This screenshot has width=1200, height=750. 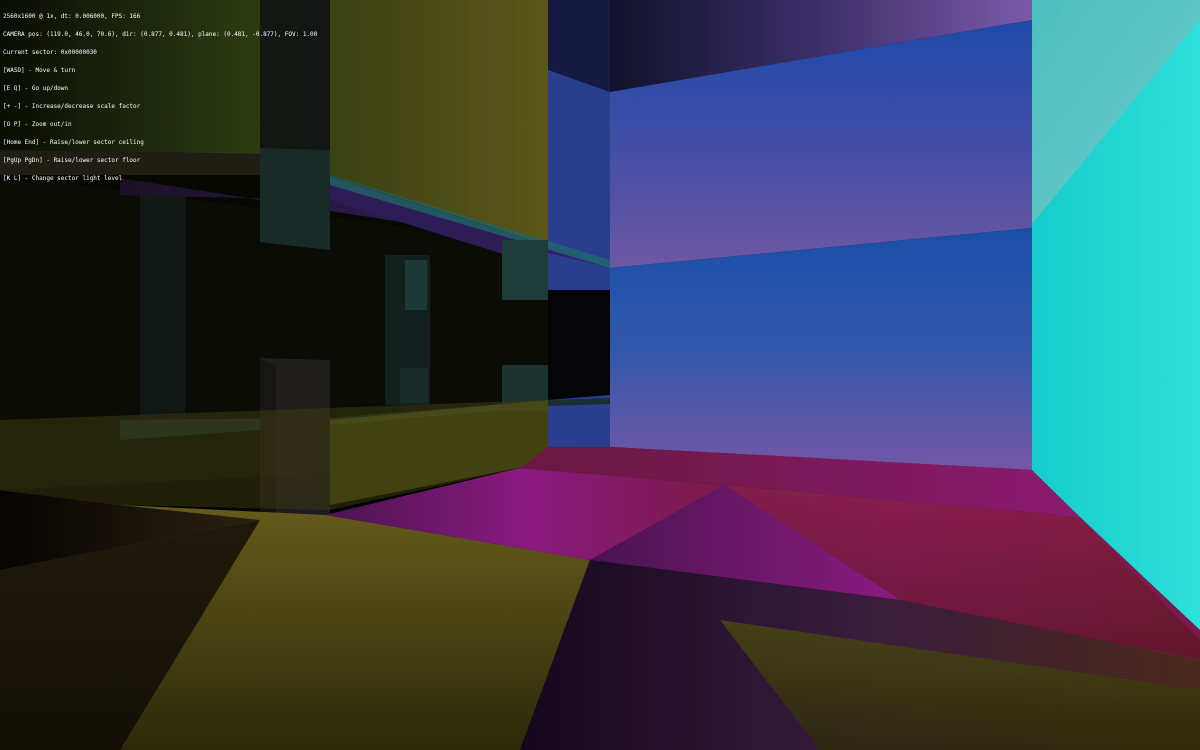 I want to click on hud-help-updown: [E Q] - Go up/down, so click(x=36, y=88).